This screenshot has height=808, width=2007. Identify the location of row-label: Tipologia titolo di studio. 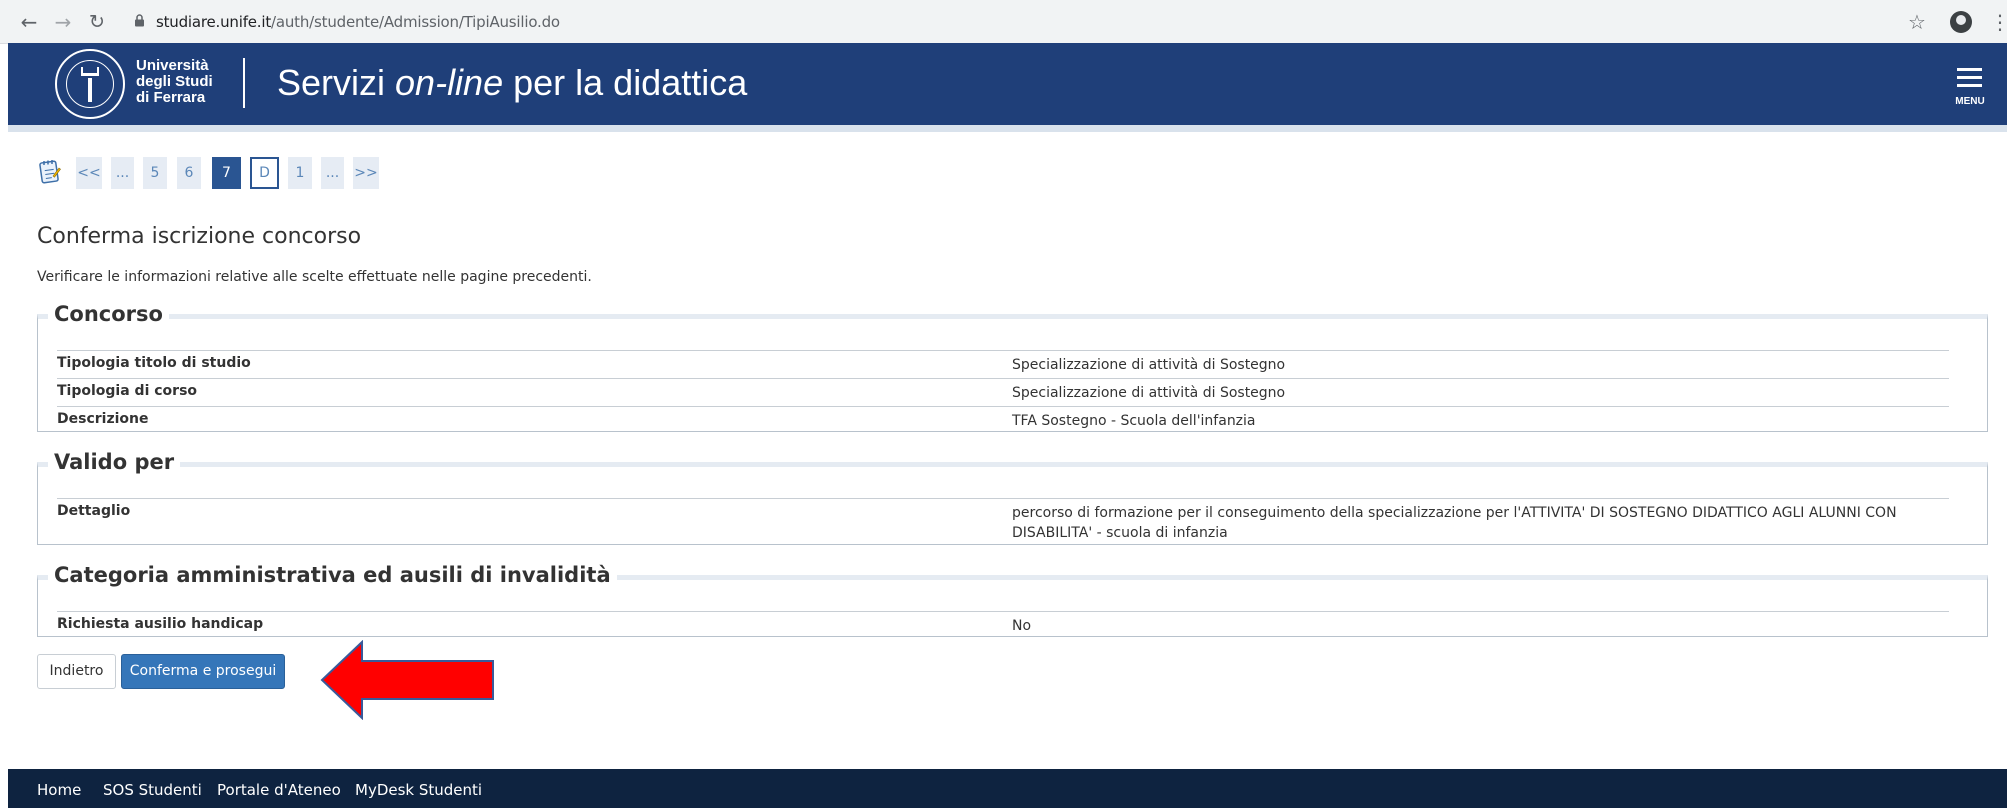
(154, 363).